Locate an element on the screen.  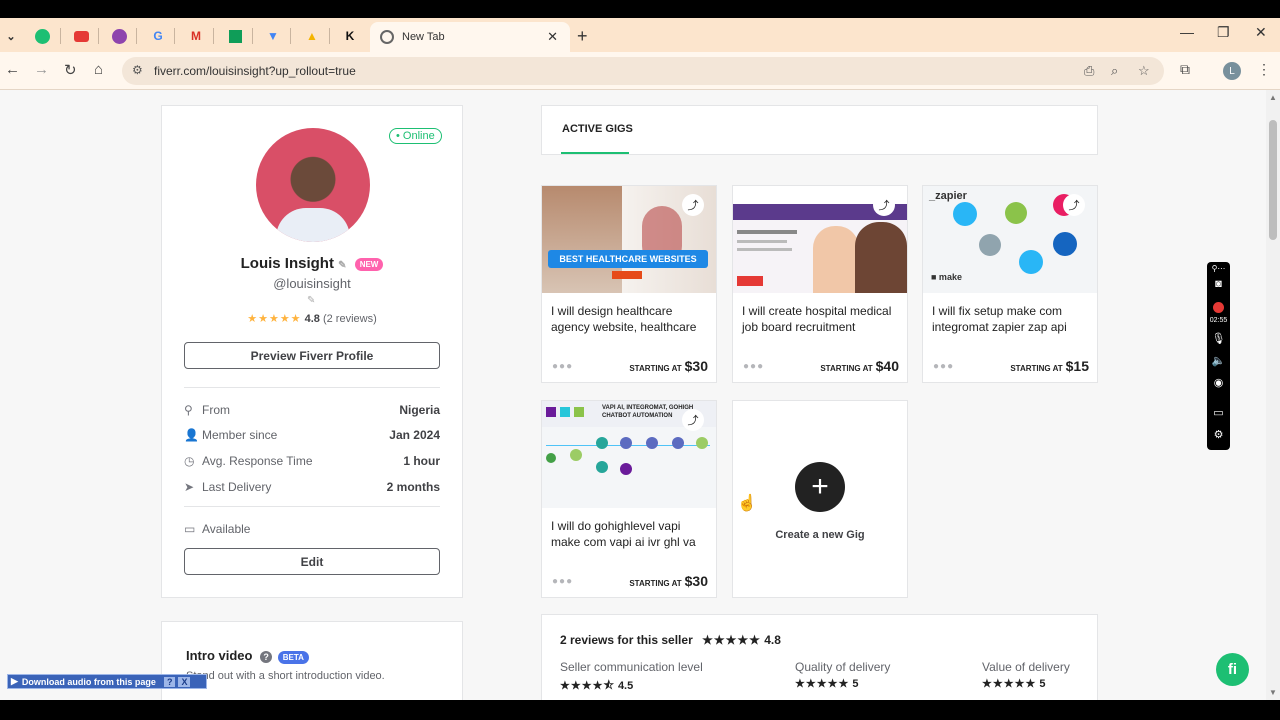
tab-strip: ⌄ G M ▼ ▲ K New Tab ✕ + — ❐ ✕ is located at coordinates (640, 35).